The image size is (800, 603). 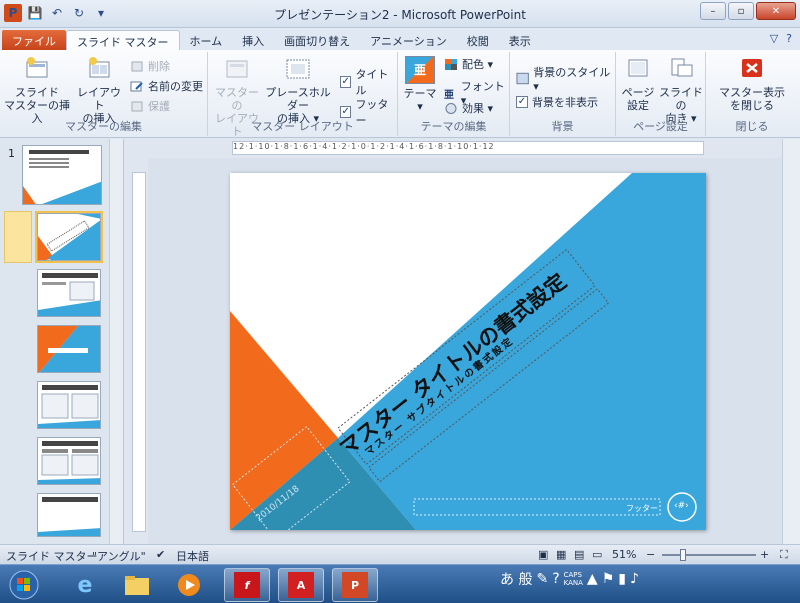 I want to click on tab-review: 校閲, so click(x=478, y=40).